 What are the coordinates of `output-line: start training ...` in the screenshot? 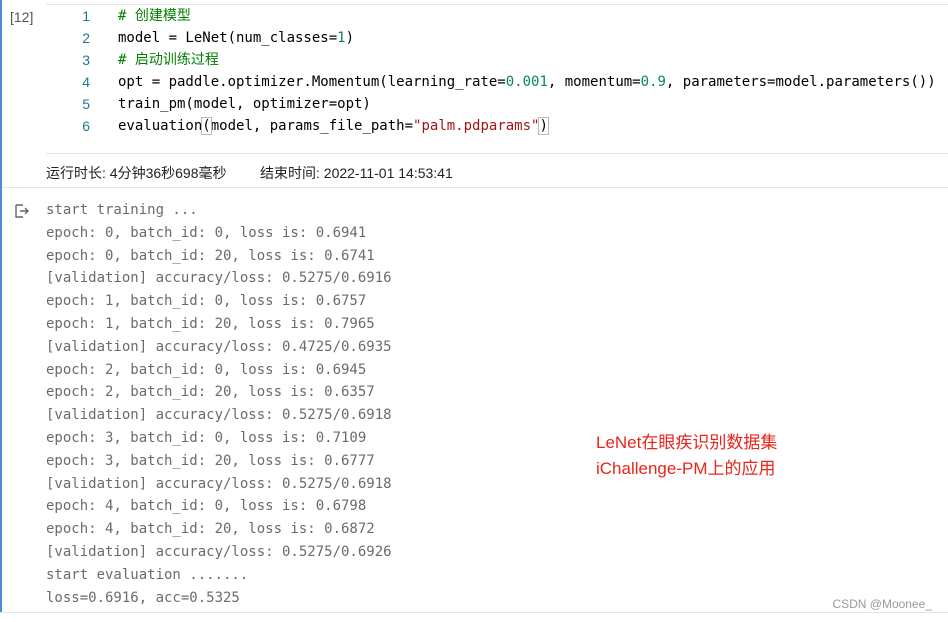 It's located at (122, 210).